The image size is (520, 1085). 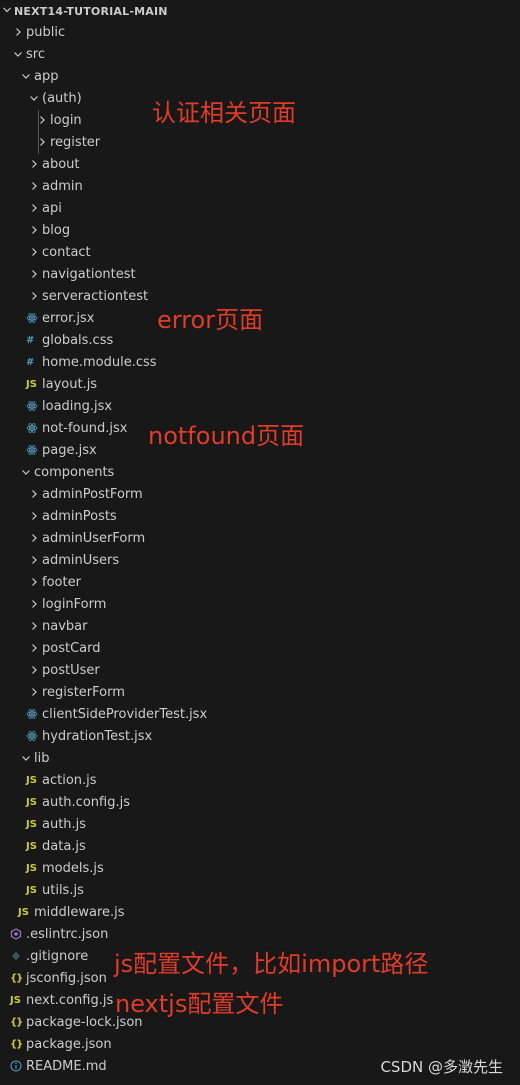 What do you see at coordinates (85, 428) in the screenshot?
I see `tree-item-label: not-found.jsx` at bounding box center [85, 428].